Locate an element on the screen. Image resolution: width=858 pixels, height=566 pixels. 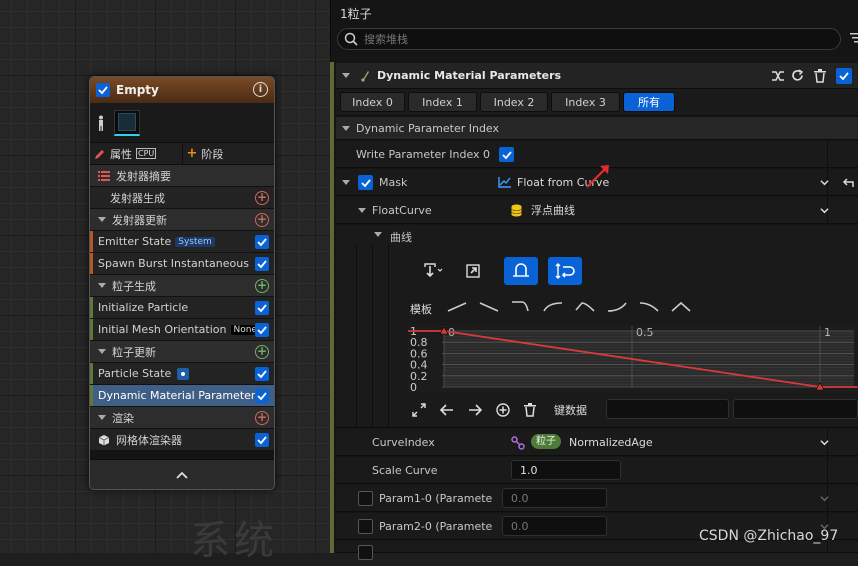
key-interp-dropdown is located at coordinates (433, 271).